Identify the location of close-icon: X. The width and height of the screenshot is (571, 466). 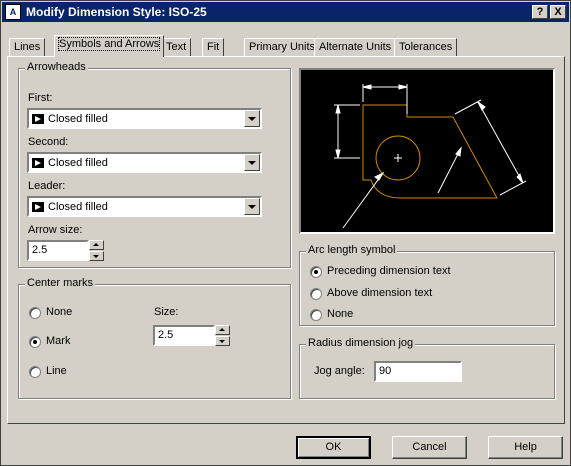
(558, 12).